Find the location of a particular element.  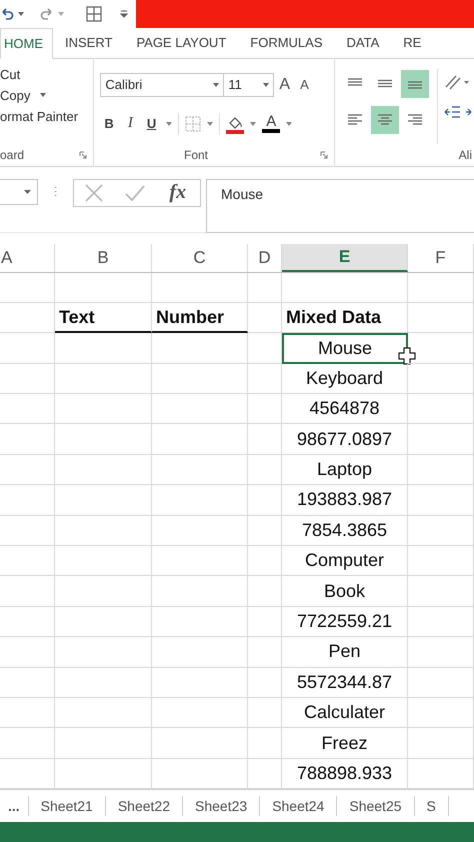

sheet-tab: Sheet24 is located at coordinates (299, 806).